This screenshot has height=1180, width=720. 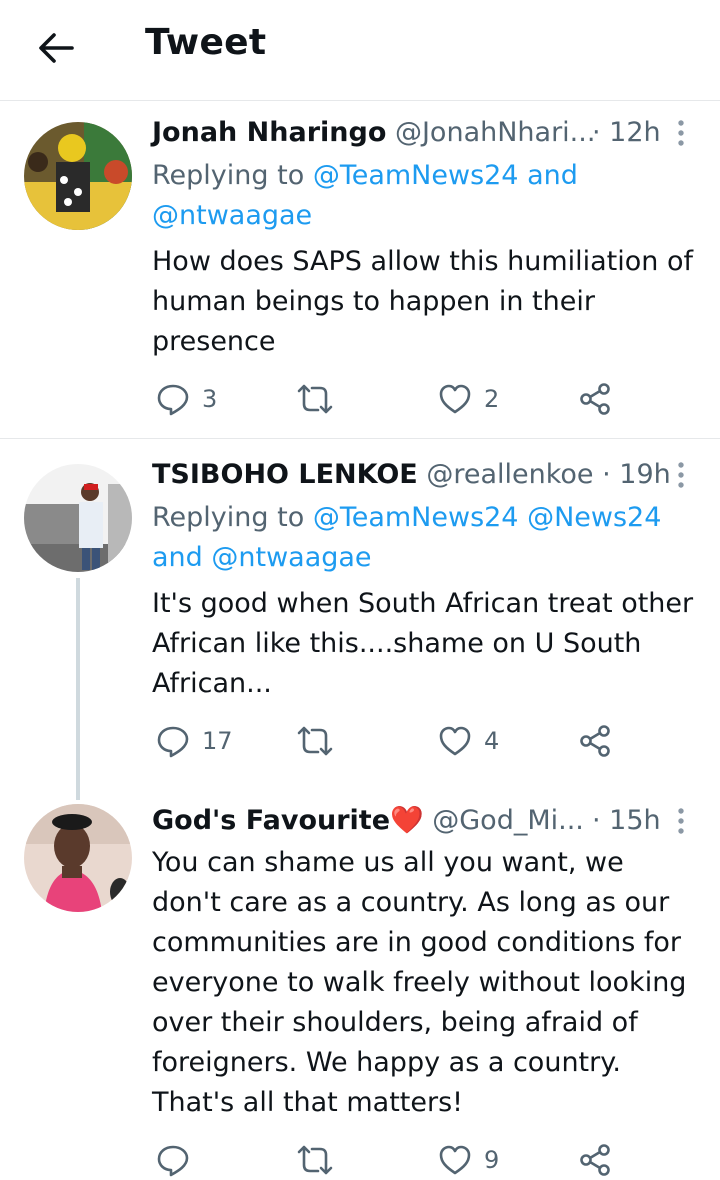 What do you see at coordinates (445, 175) in the screenshot?
I see `mention-link: @TeamNews24 and` at bounding box center [445, 175].